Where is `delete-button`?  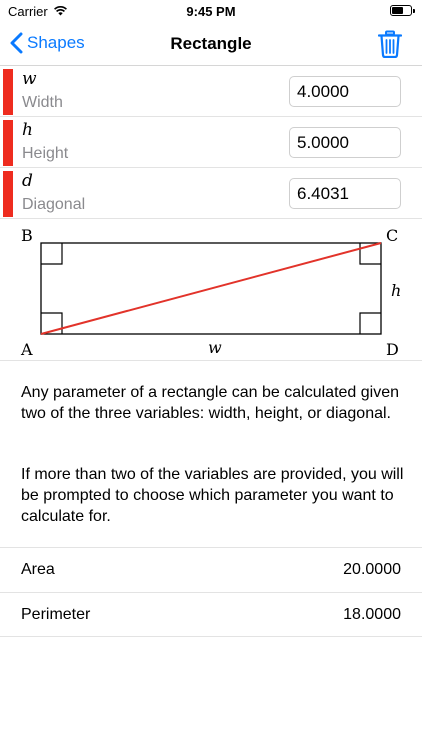 delete-button is located at coordinates (390, 46).